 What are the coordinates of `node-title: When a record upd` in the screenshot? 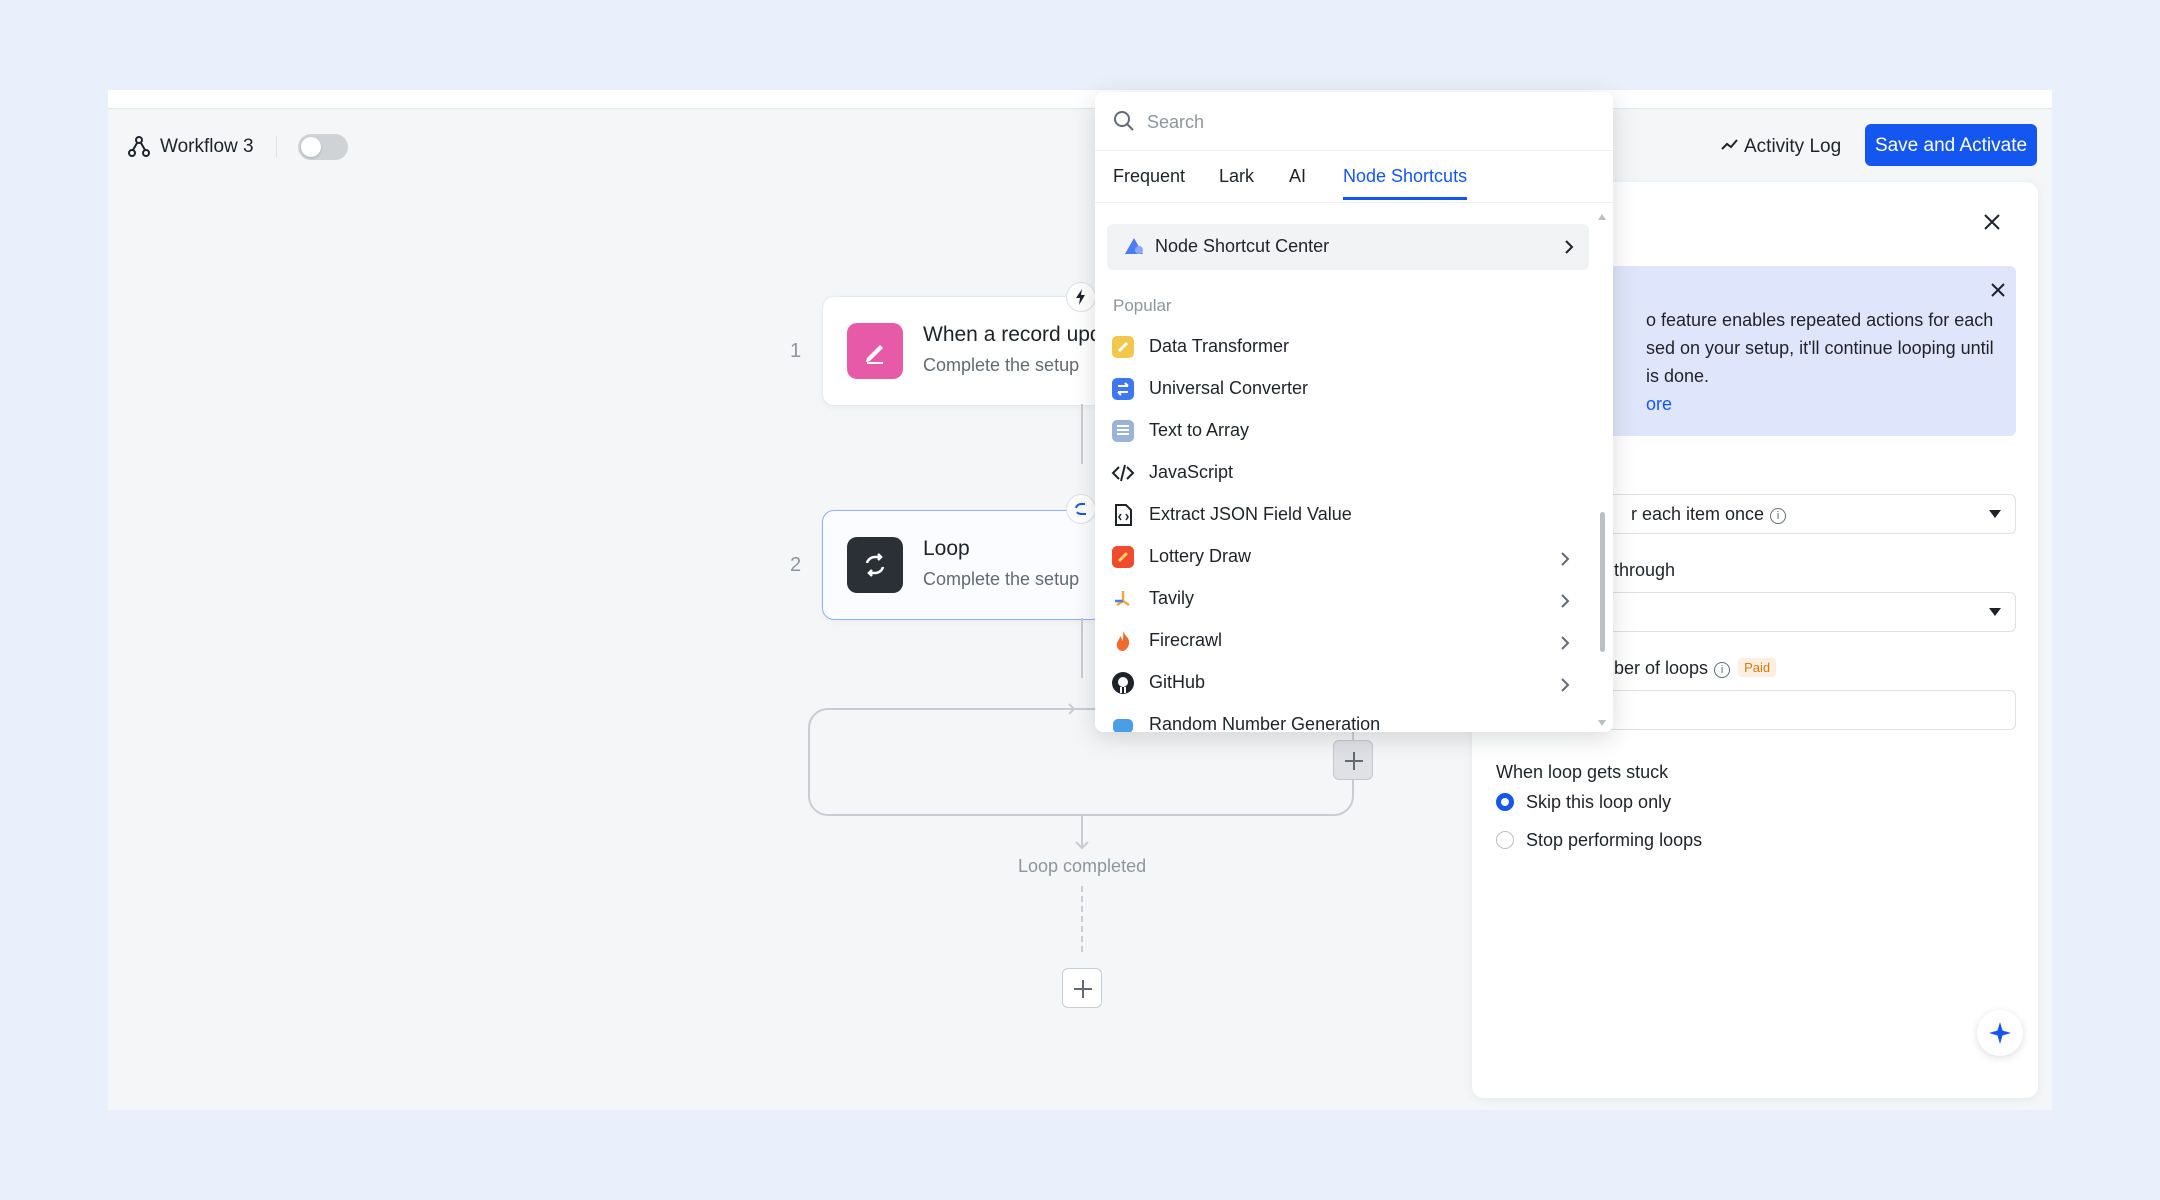 It's located at (1012, 334).